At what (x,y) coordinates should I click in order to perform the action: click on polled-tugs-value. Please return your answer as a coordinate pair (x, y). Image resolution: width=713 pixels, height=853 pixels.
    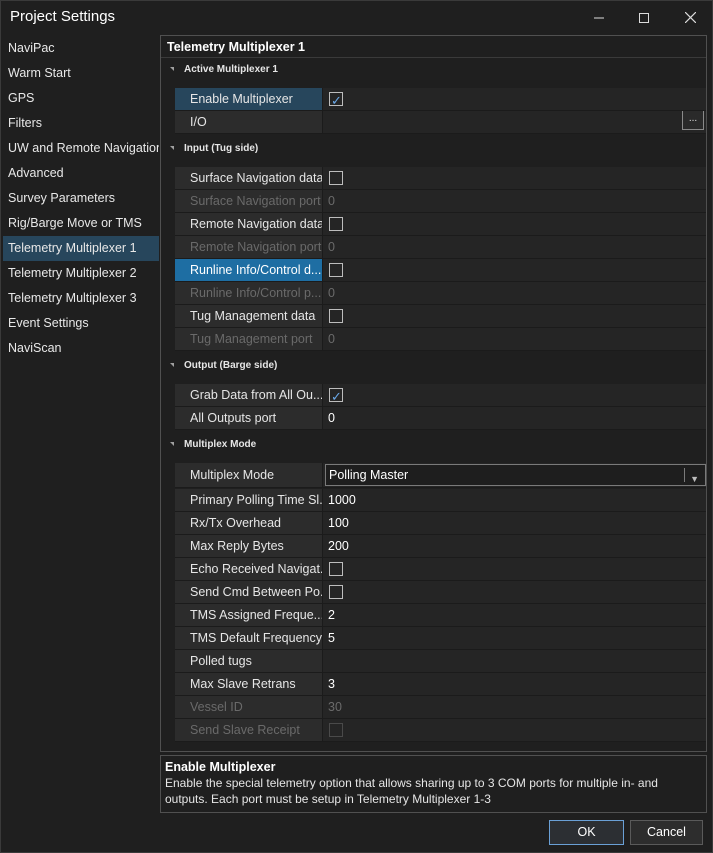
    Looking at the image, I should click on (514, 661).